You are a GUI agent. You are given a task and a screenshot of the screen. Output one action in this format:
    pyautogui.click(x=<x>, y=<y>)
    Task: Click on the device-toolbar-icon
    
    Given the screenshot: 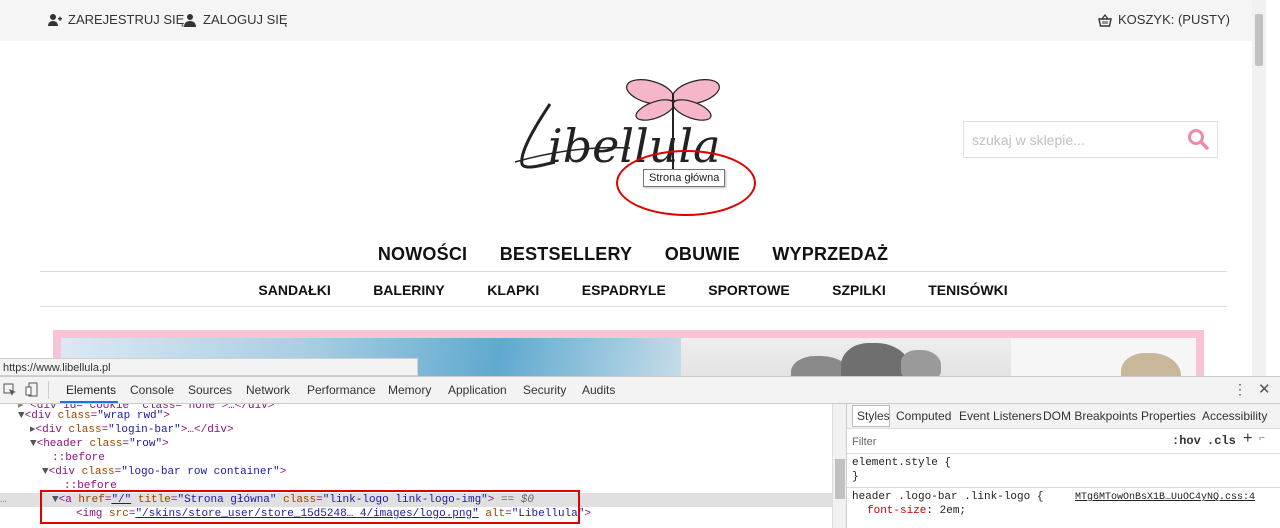 What is the action you would take?
    pyautogui.click(x=32, y=389)
    